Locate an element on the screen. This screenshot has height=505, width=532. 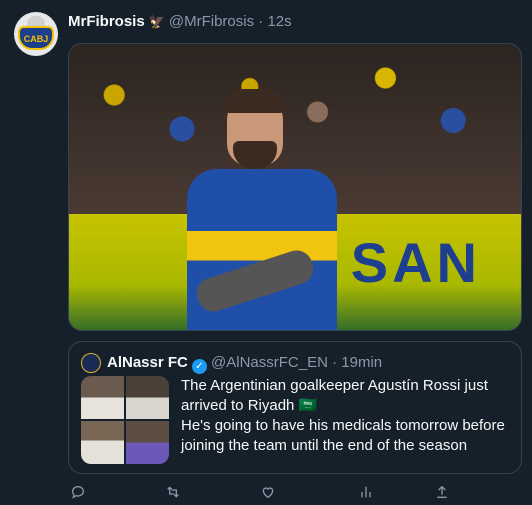
avatar: CABJ is located at coordinates (36, 34).